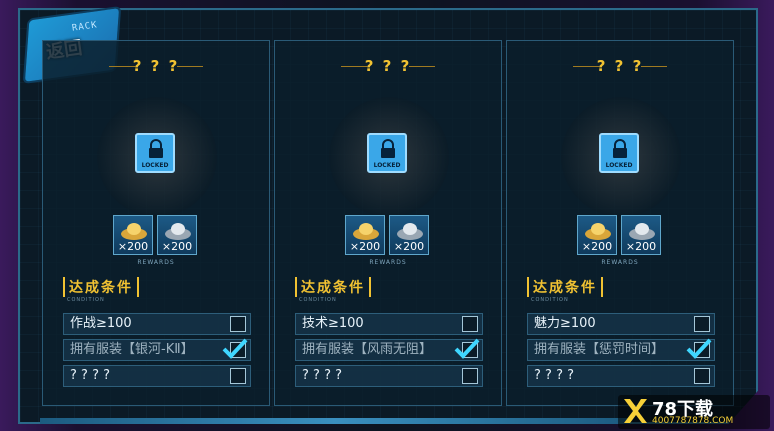 The width and height of the screenshot is (774, 431). I want to click on bottom-accent-strip, so click(335, 421).